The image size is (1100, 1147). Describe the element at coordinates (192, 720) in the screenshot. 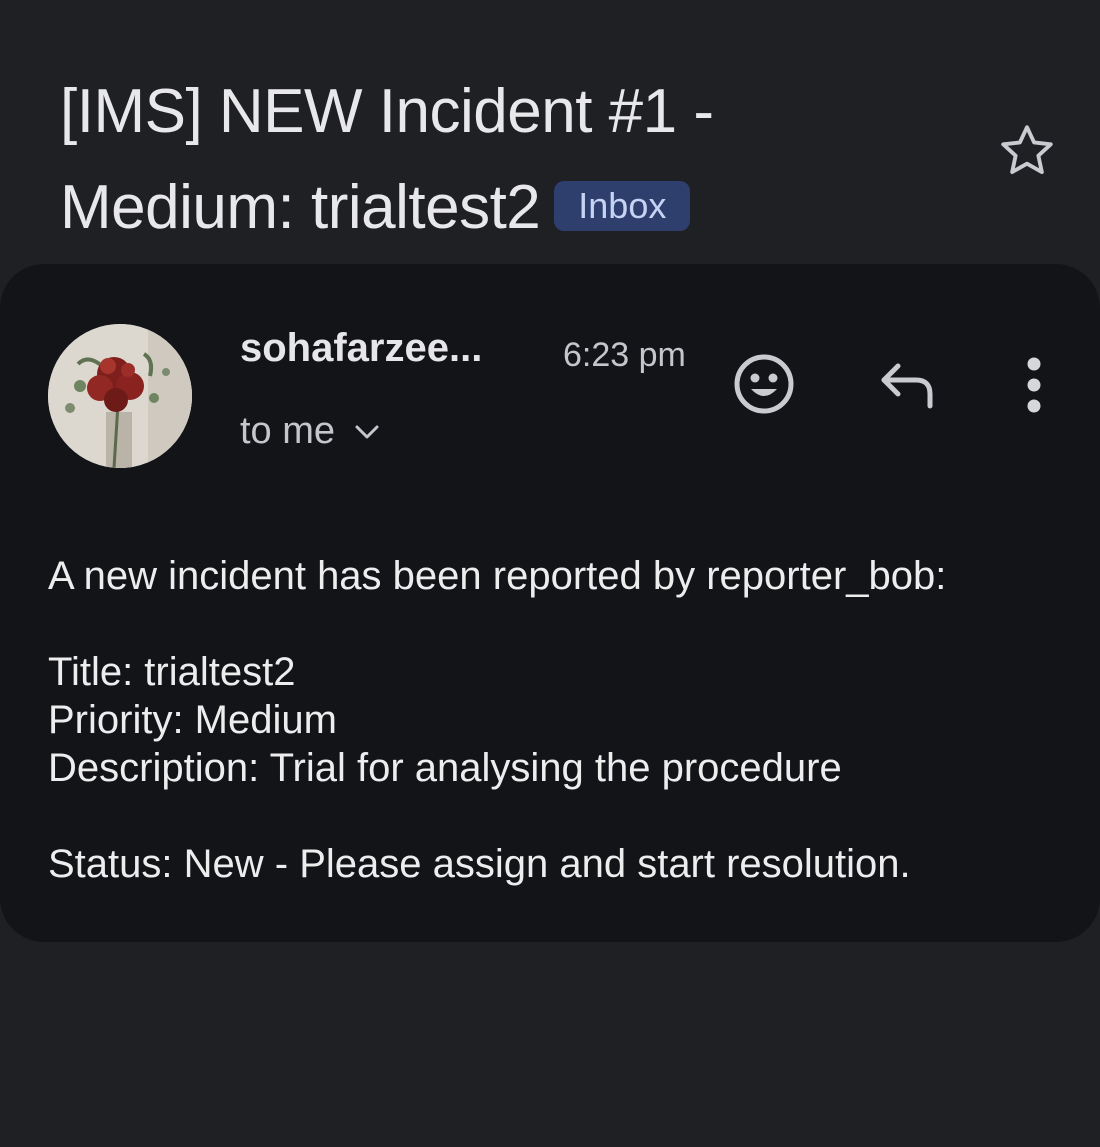

I see `body-priority-line: Priority: Medium` at that location.